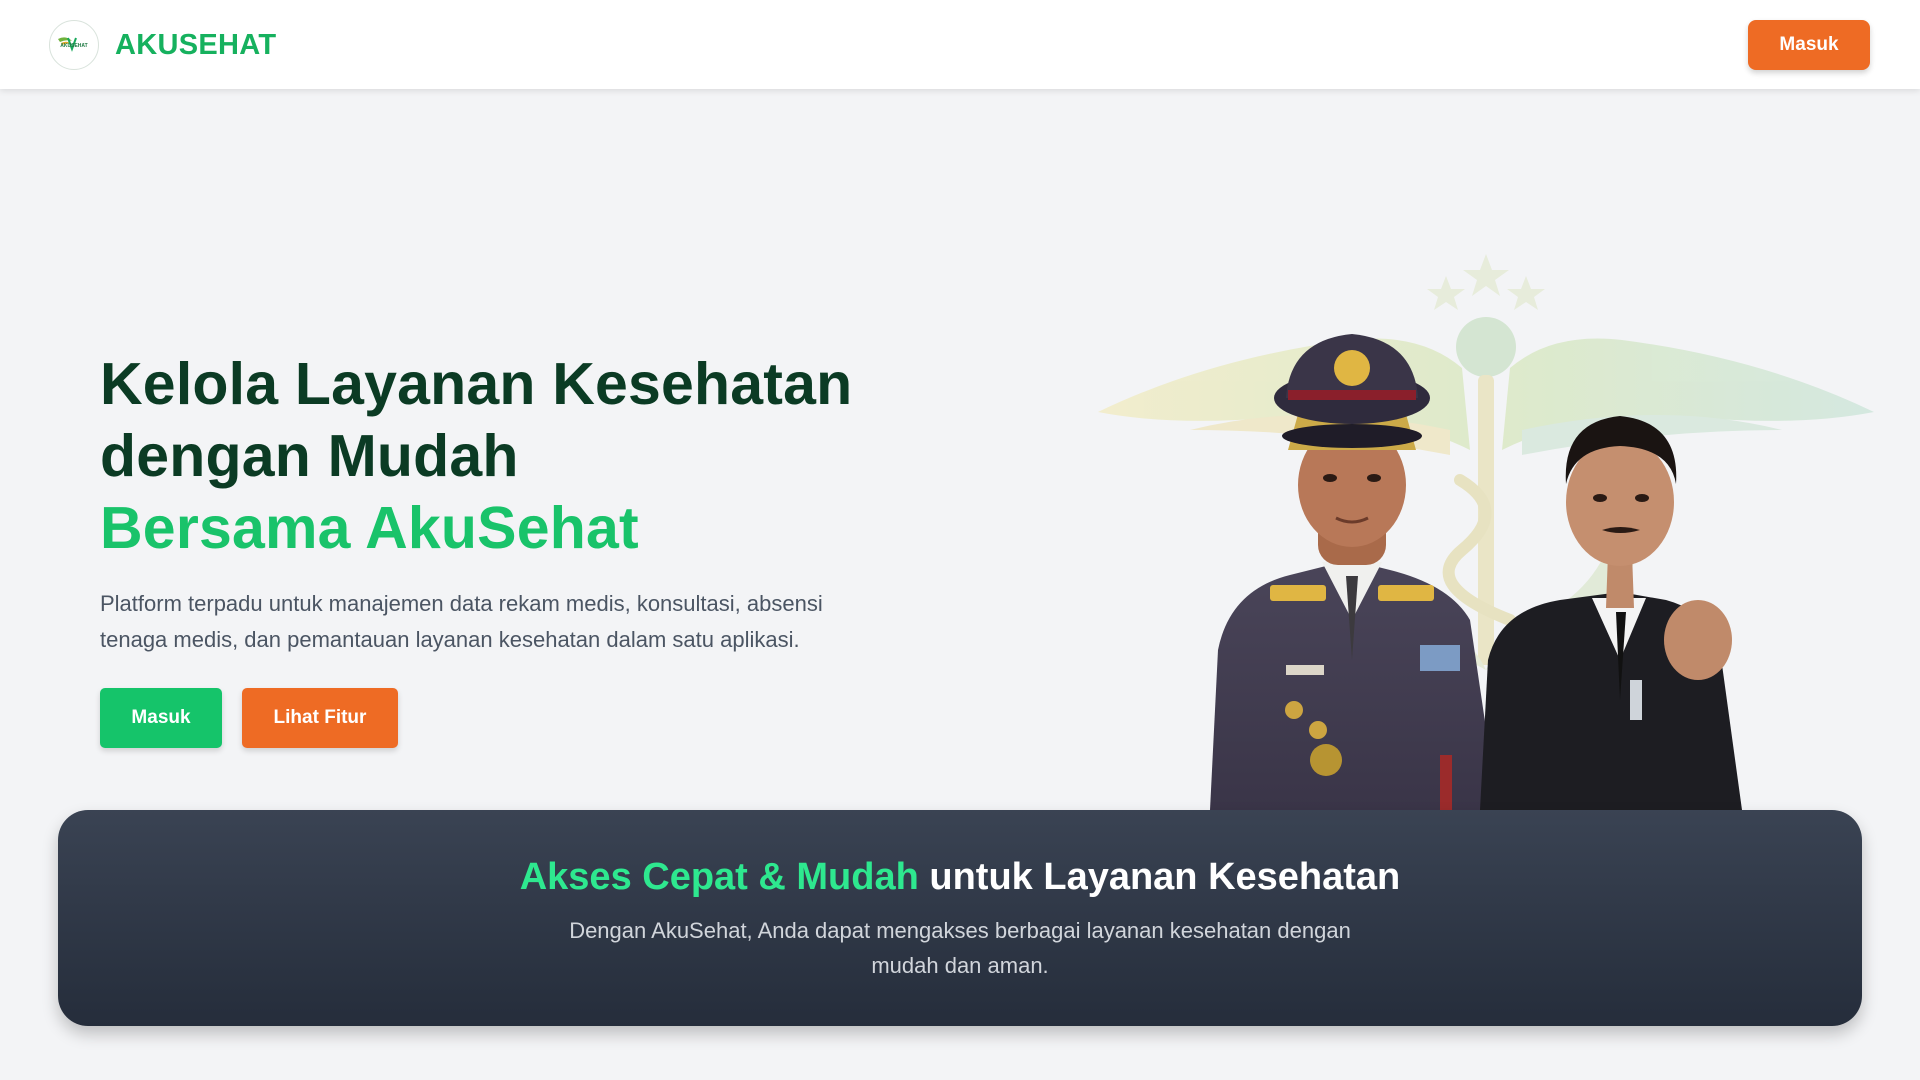 The image size is (1920, 1080). What do you see at coordinates (1159, 877) in the screenshot?
I see `banner-title-rest: untuk Layanan Kesehatan` at bounding box center [1159, 877].